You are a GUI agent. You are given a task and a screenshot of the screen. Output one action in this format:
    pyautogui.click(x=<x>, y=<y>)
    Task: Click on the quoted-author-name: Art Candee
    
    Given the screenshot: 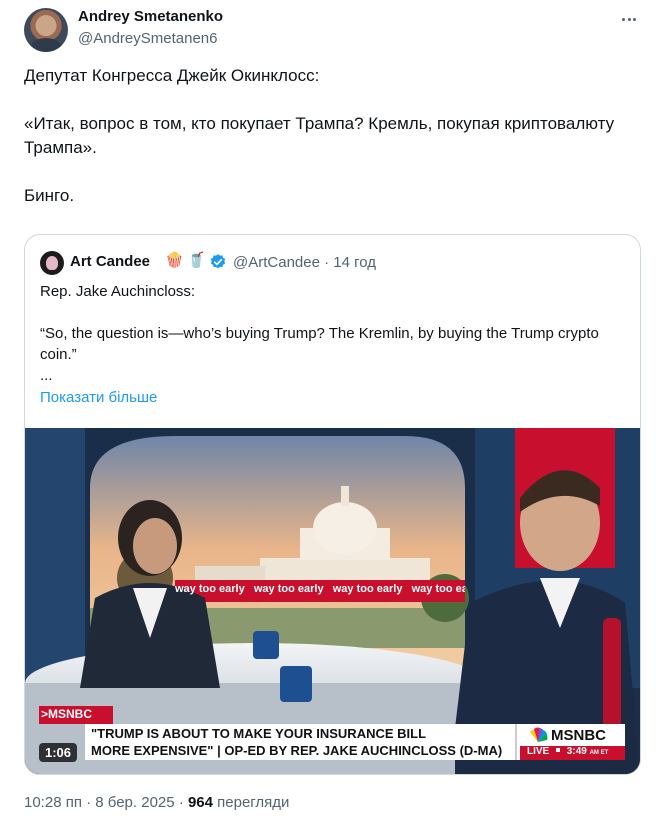 What is the action you would take?
    pyautogui.click(x=110, y=261)
    